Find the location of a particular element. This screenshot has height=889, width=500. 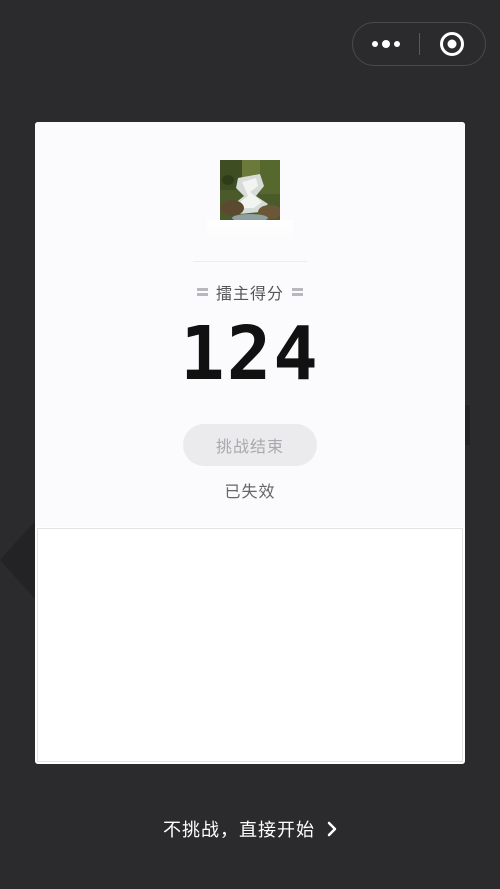

status-expired-text: 已失效 is located at coordinates (250, 491).